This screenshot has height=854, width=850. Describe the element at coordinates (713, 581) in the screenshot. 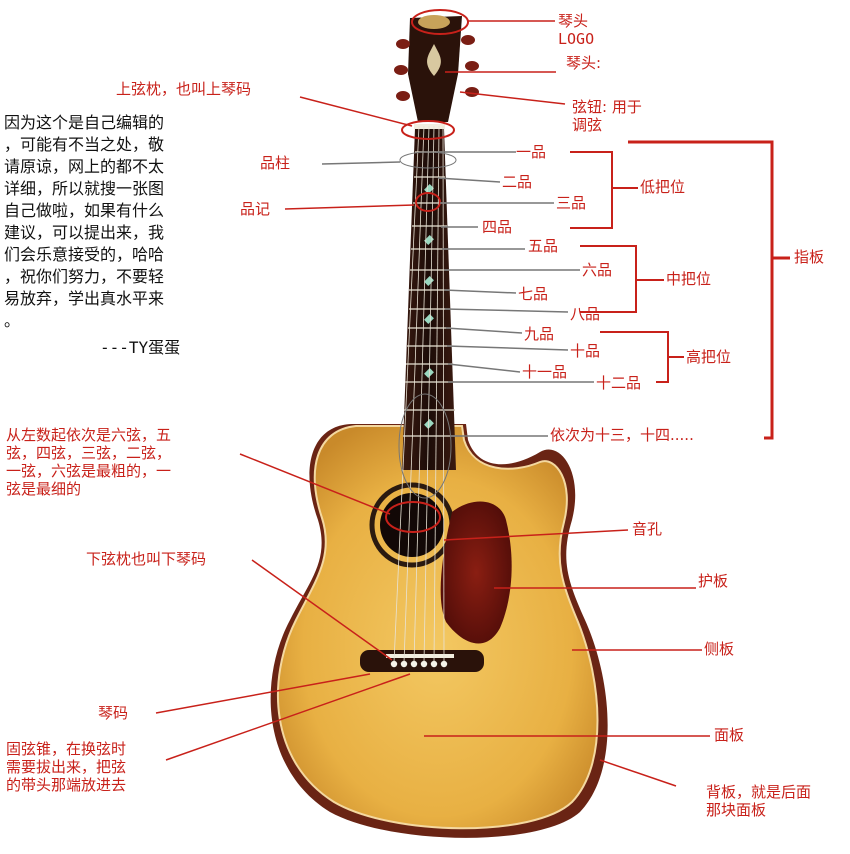

I see `label-pickguard: 护板` at that location.